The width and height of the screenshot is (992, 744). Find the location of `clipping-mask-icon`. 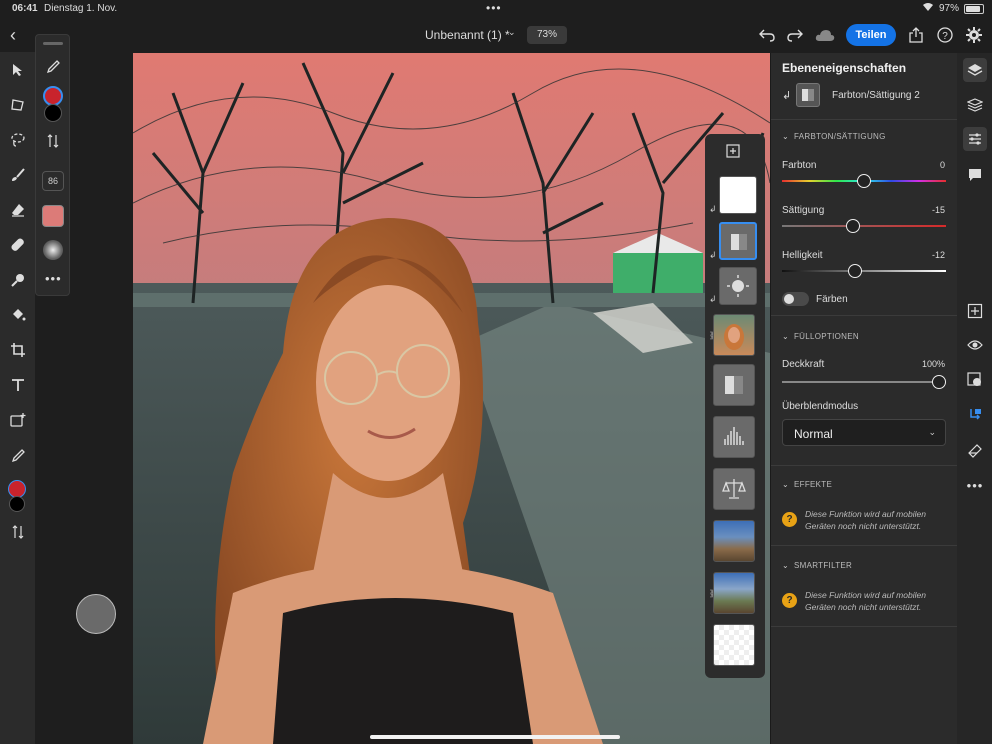

clipping-mask-icon is located at coordinates (975, 415).